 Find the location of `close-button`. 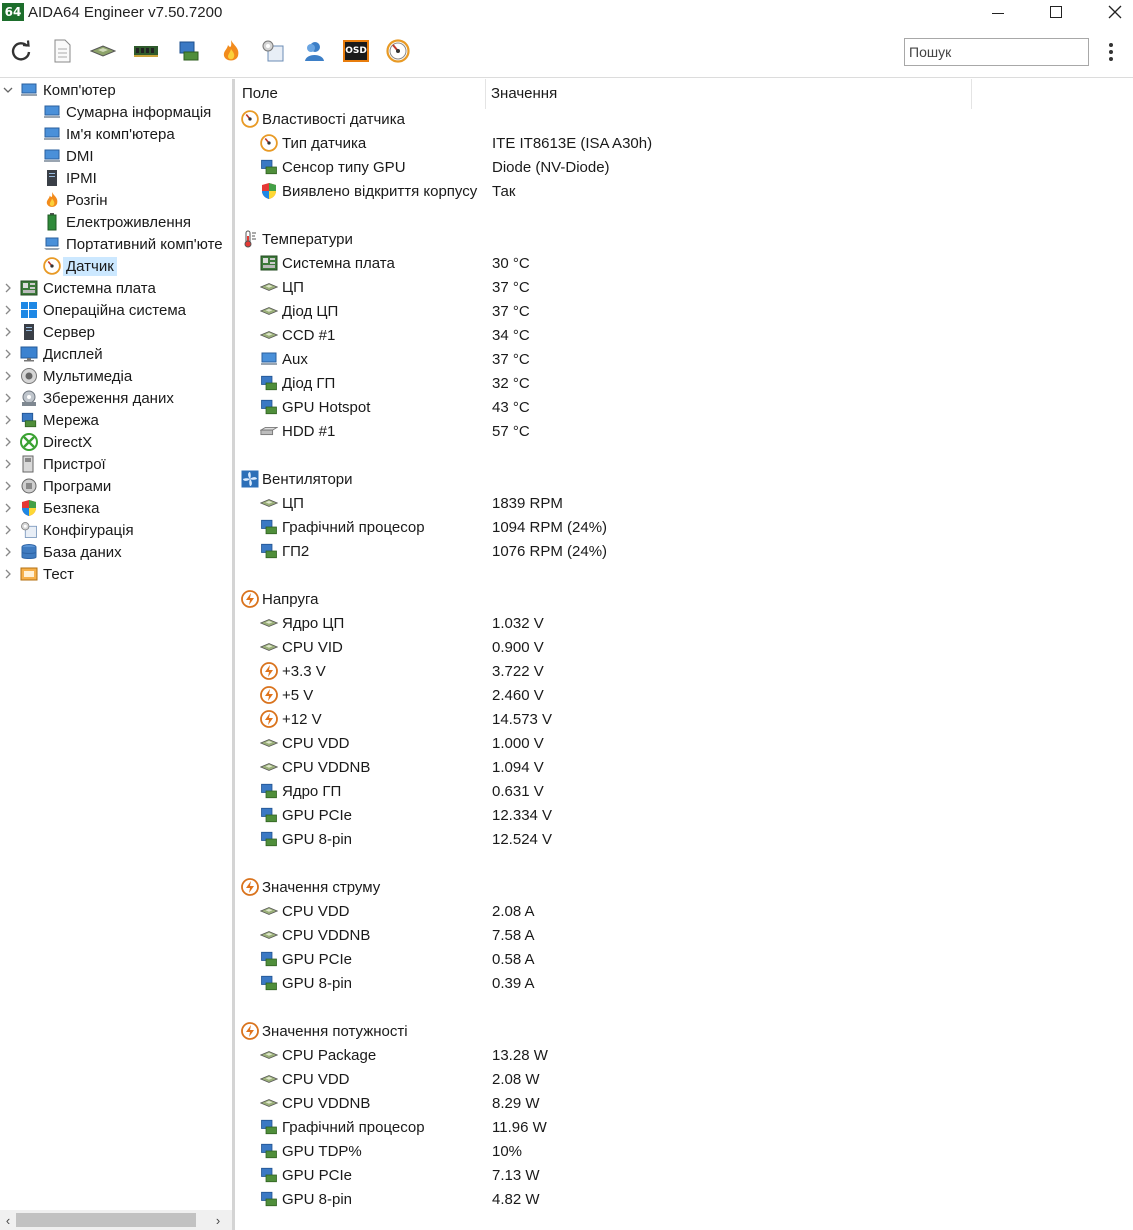

close-button is located at coordinates (1112, 12).